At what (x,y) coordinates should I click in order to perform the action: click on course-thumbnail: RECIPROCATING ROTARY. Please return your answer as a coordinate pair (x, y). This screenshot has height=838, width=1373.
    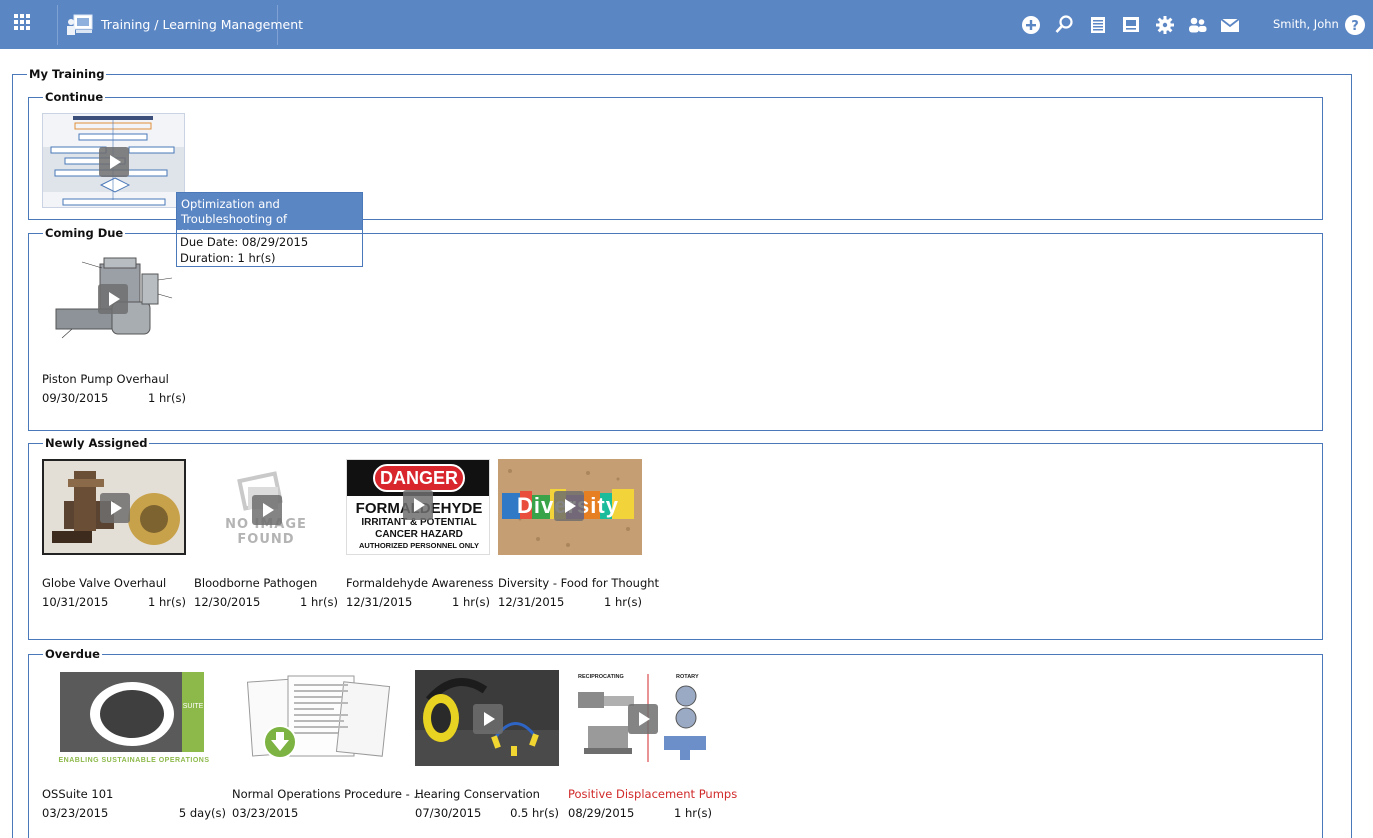
    Looking at the image, I should click on (640, 718).